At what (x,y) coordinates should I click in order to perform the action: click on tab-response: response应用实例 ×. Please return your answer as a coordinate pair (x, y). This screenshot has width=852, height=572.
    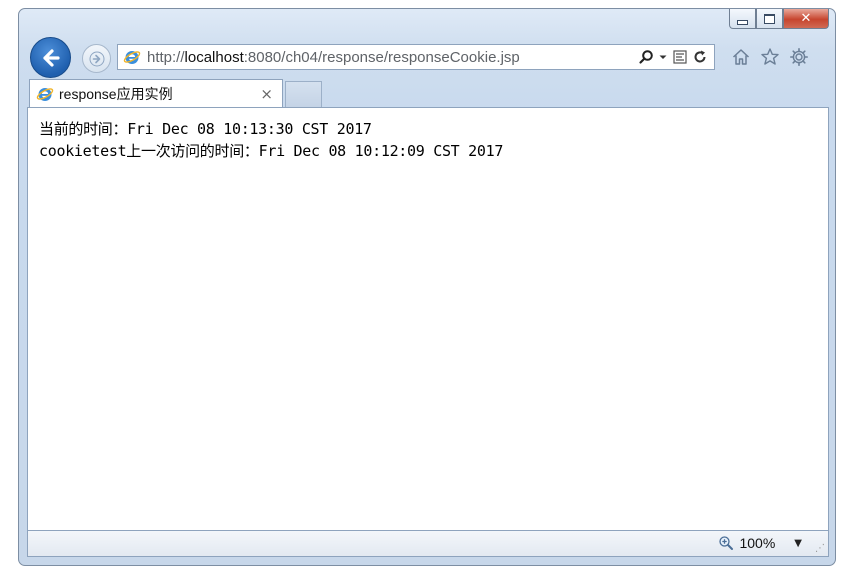
    Looking at the image, I should click on (156, 93).